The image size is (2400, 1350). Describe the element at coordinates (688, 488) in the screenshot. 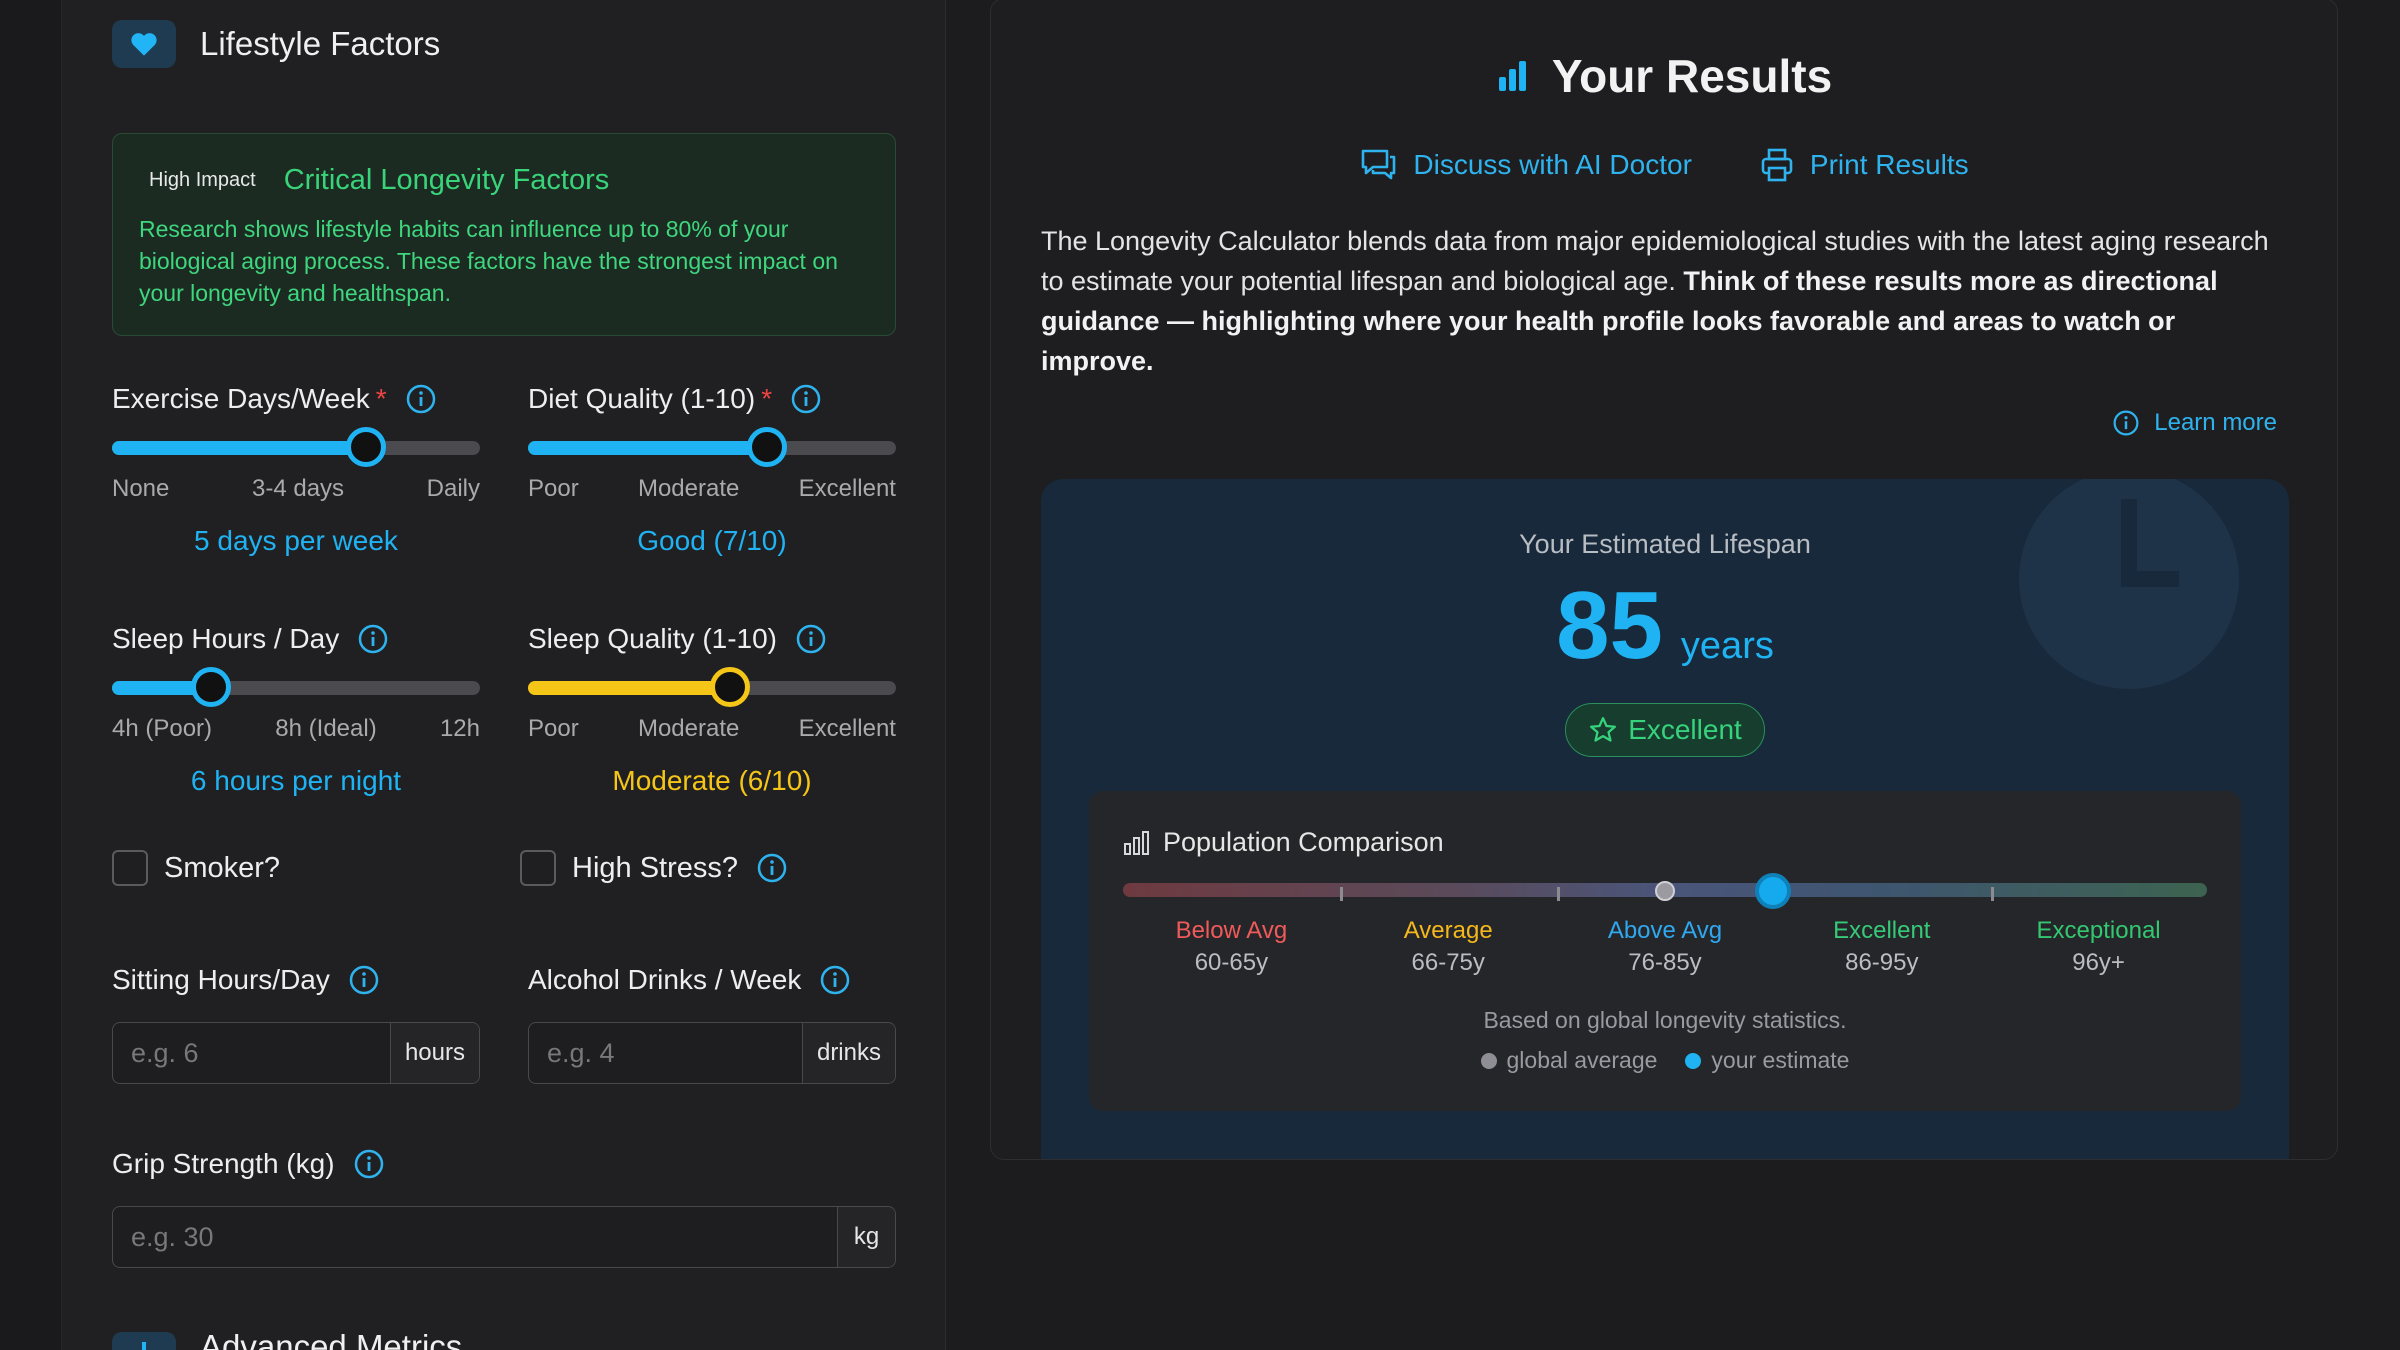

I see `scale-mid: Moderate` at that location.